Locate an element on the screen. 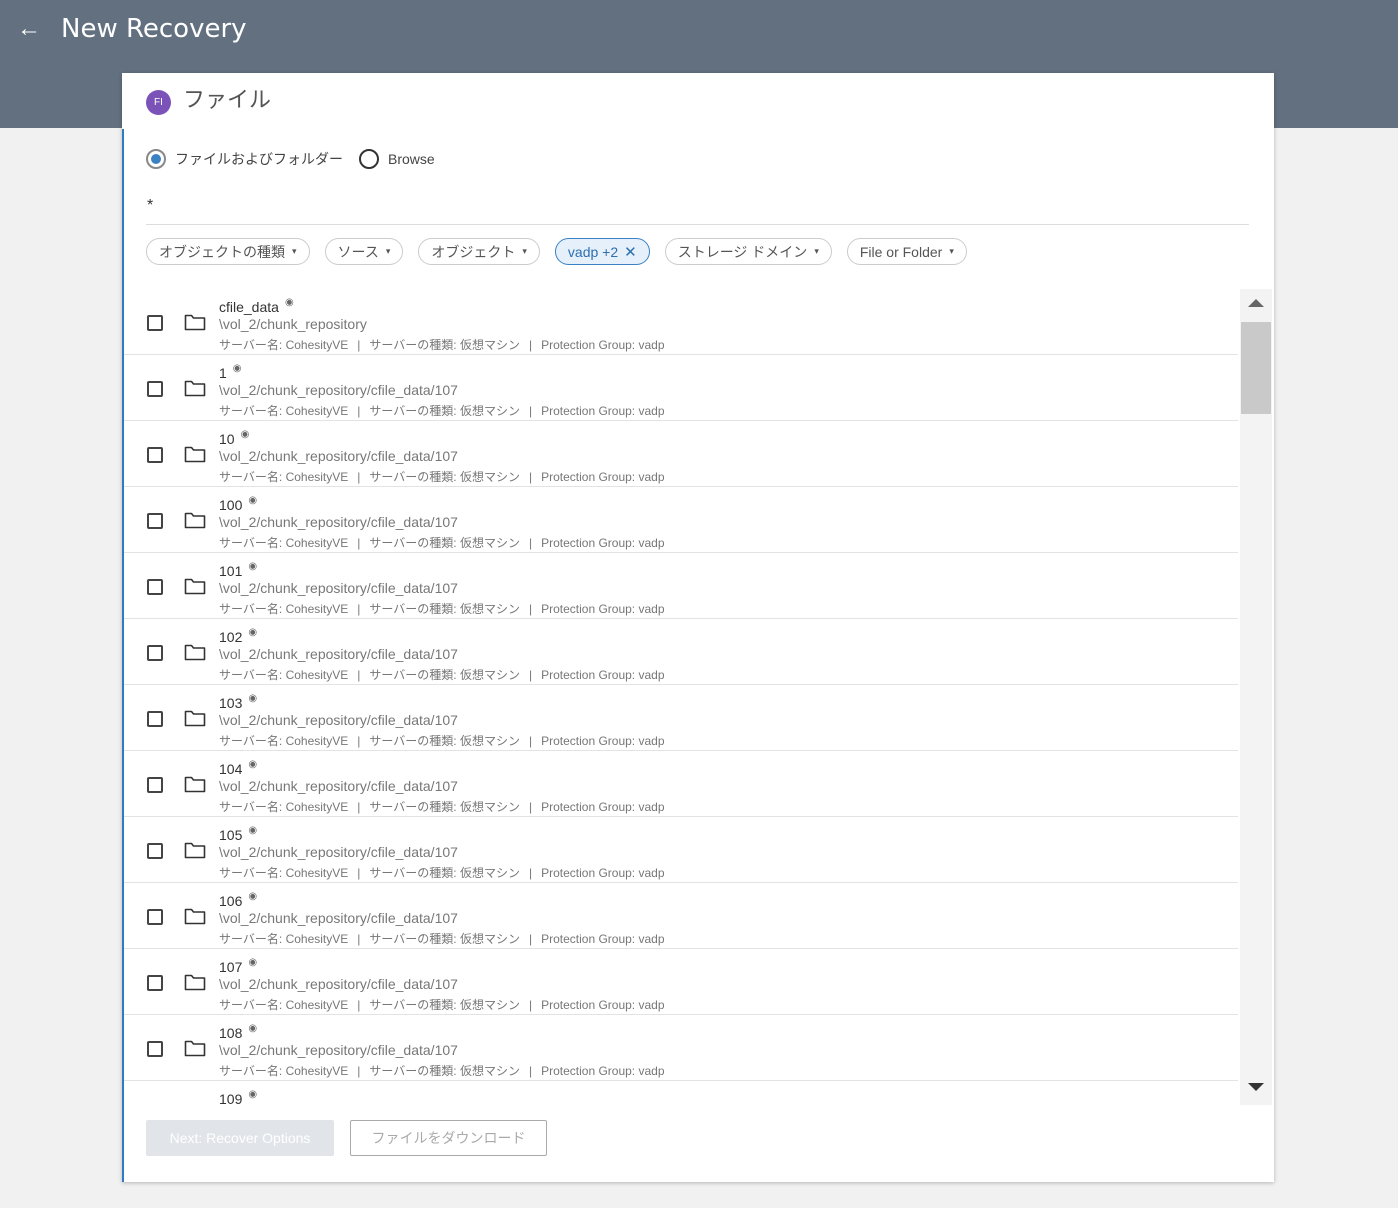 The image size is (1398, 1208). item-name: 109 is located at coordinates (230, 1098).